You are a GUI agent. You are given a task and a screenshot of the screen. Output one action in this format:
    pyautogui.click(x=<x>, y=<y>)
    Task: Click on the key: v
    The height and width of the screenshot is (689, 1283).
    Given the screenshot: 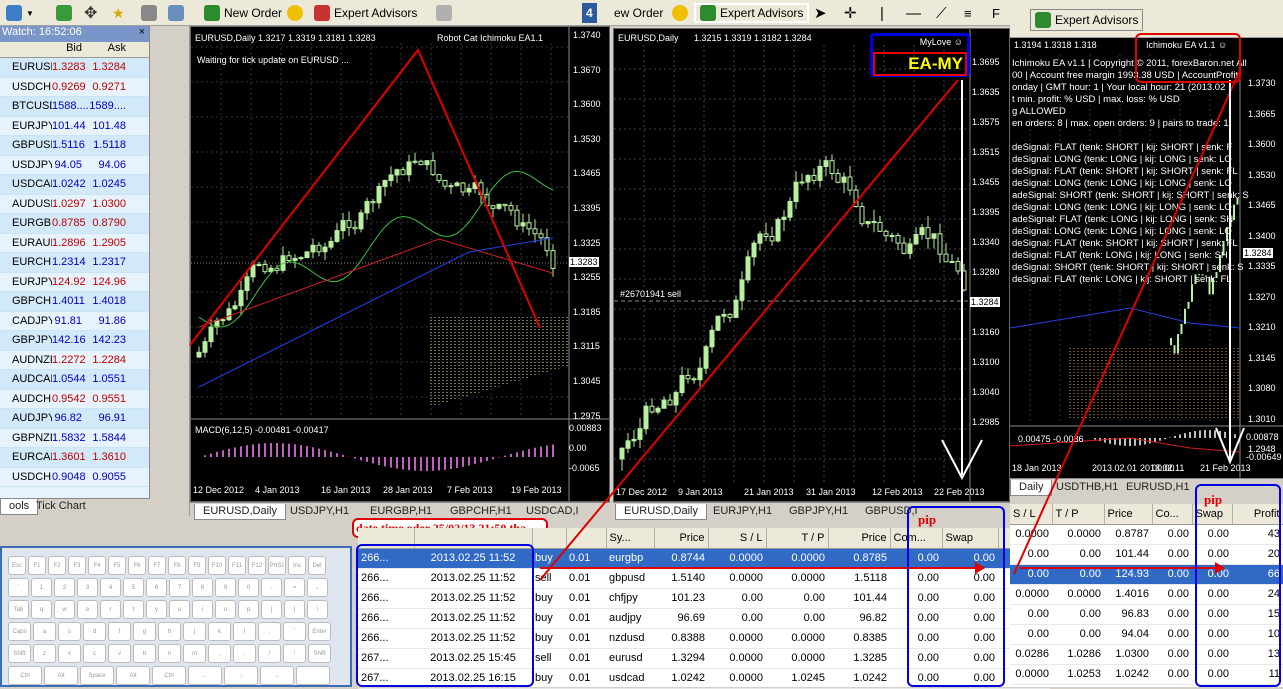 What is the action you would take?
    pyautogui.click(x=119, y=653)
    